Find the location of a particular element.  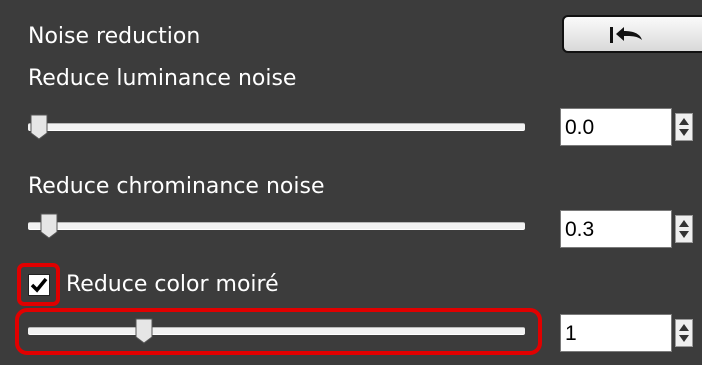

section-title: Noise reduction is located at coordinates (114, 36).